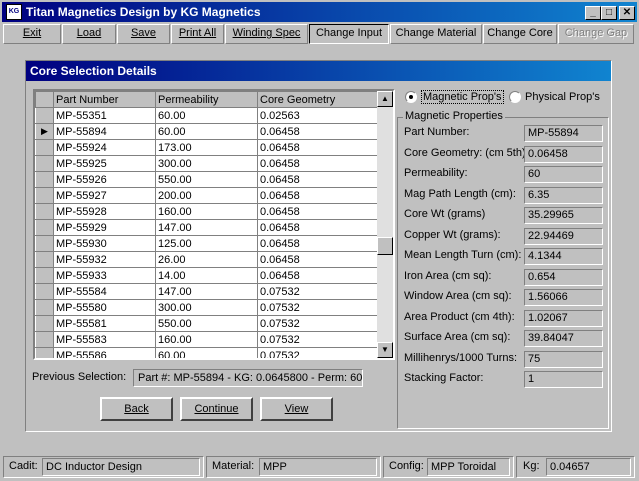 The image size is (639, 481). Describe the element at coordinates (104, 211) in the screenshot. I see `part-number-cell: MP-55928` at that location.